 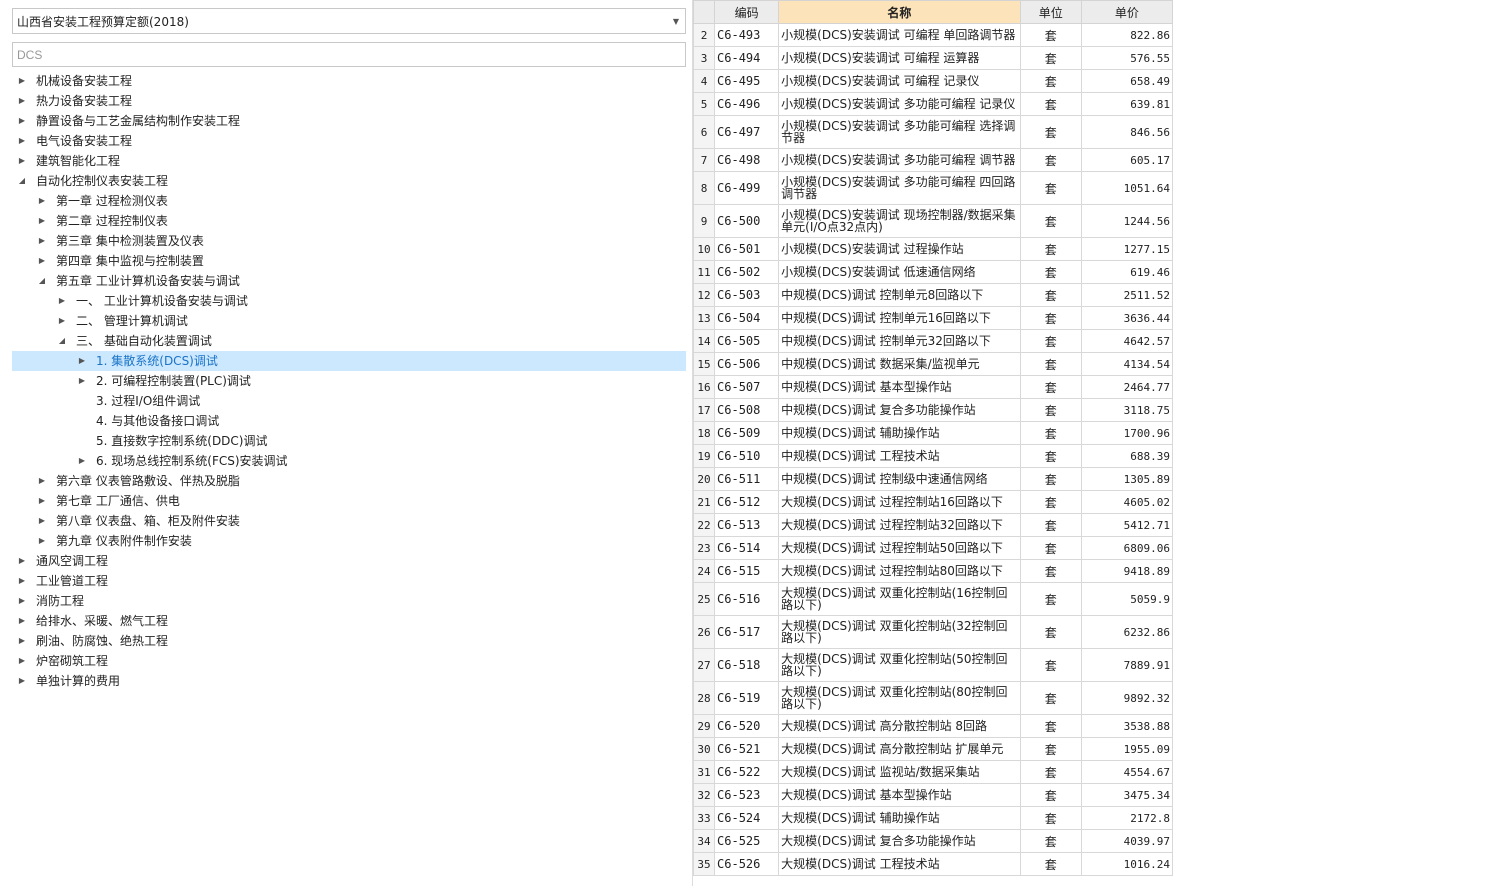 What do you see at coordinates (704, 12) in the screenshot?
I see `row-number-header` at bounding box center [704, 12].